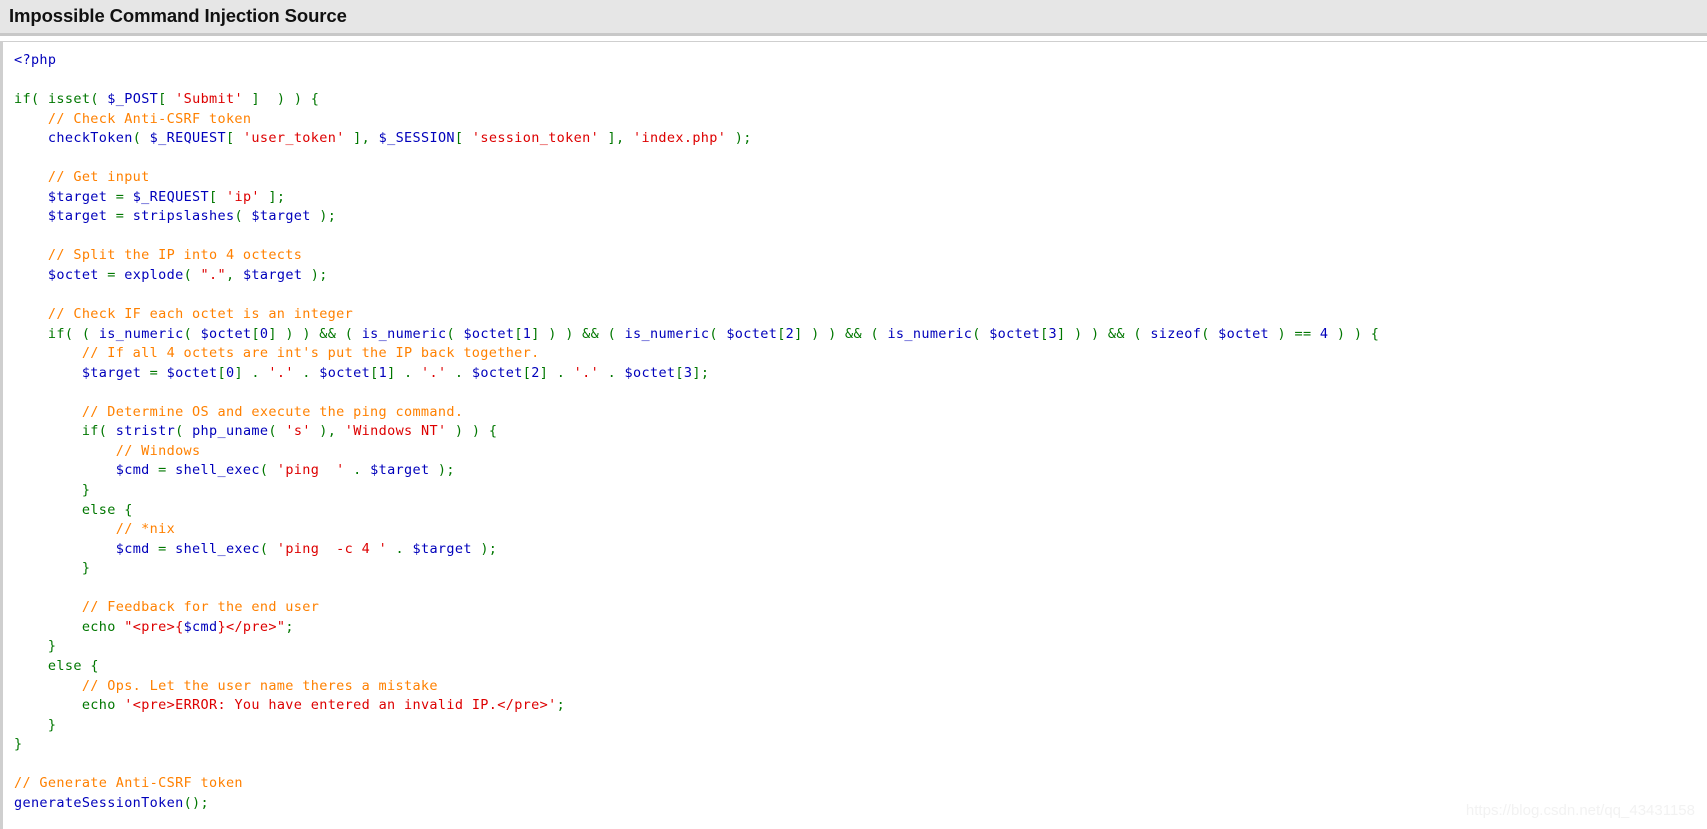 This screenshot has width=1707, height=829. Describe the element at coordinates (395, 431) in the screenshot. I see `code-token: 'Windows NT'` at that location.